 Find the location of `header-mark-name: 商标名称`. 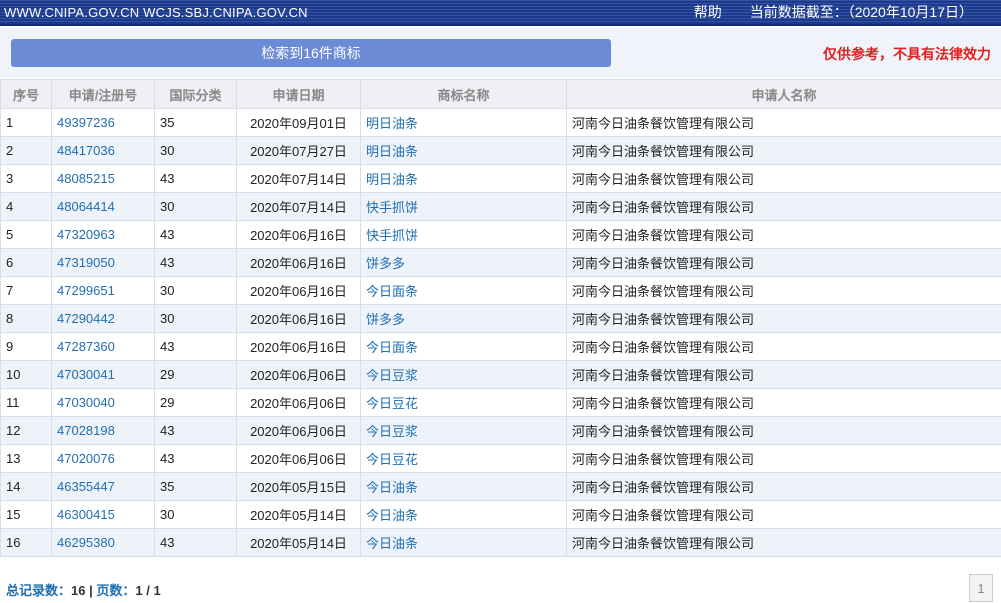

header-mark-name: 商标名称 is located at coordinates (463, 94).